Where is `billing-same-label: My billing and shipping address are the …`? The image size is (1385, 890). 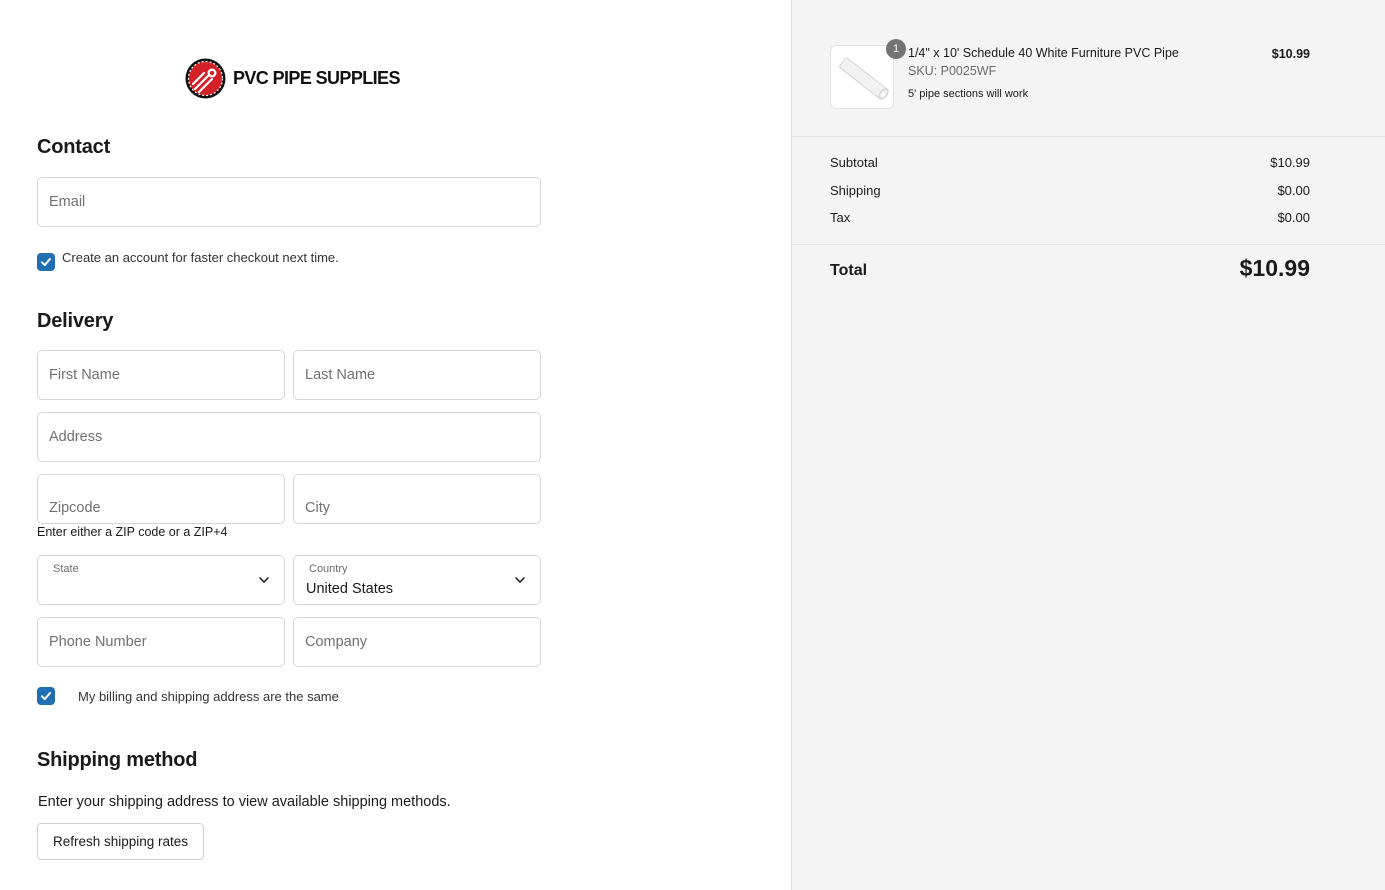
billing-same-label: My billing and shipping address are the … is located at coordinates (208, 696).